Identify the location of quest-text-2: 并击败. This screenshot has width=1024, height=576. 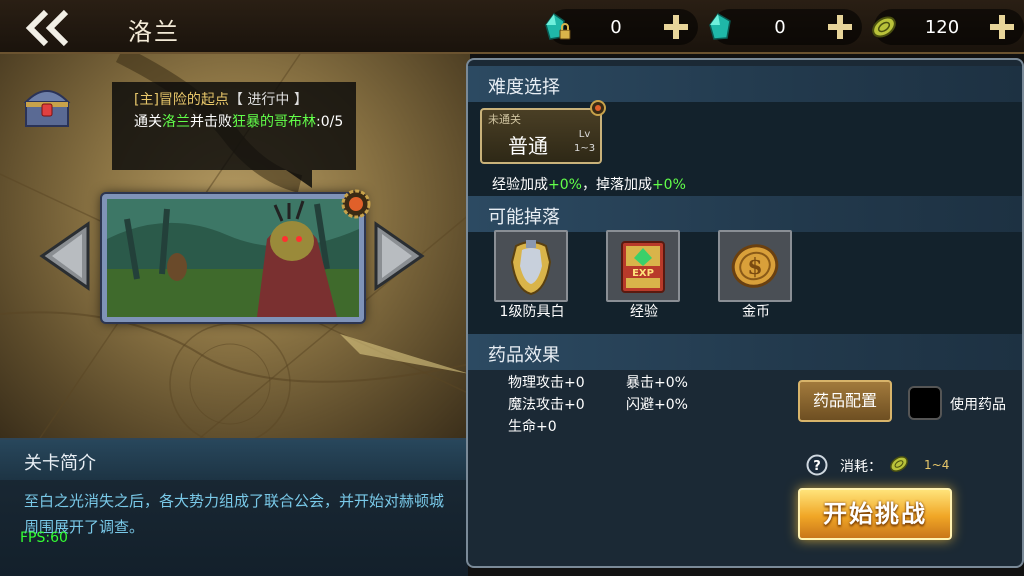
(211, 122).